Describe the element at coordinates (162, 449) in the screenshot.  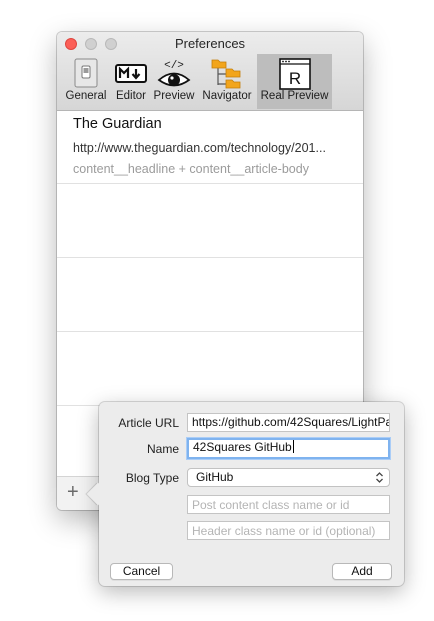
I see `name-label: Name` at that location.